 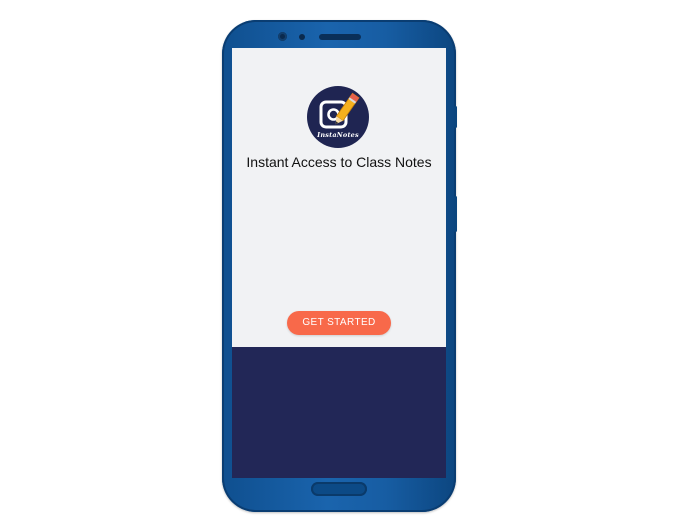 I want to click on front-camera, so click(x=282, y=36).